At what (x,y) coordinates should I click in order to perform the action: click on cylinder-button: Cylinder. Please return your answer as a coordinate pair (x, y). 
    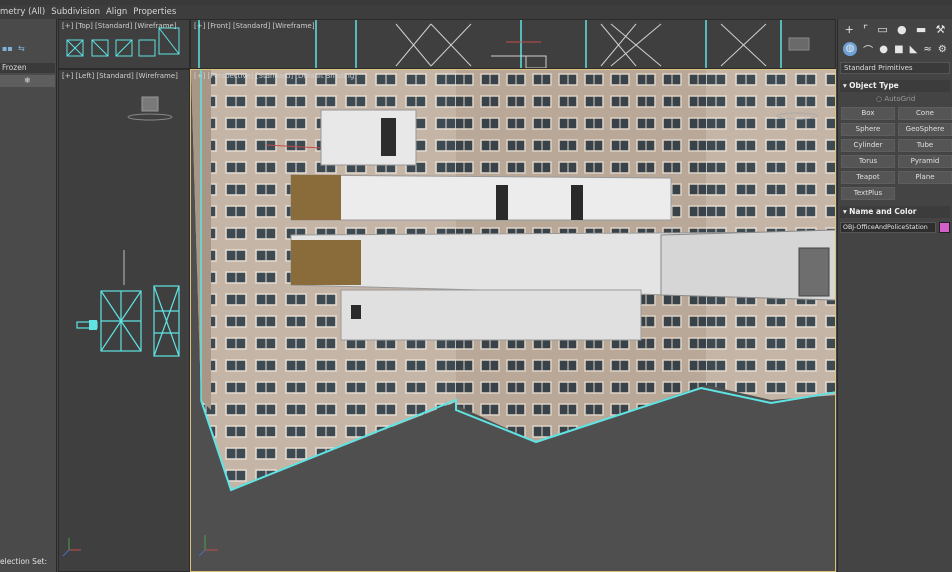
    Looking at the image, I should click on (868, 145).